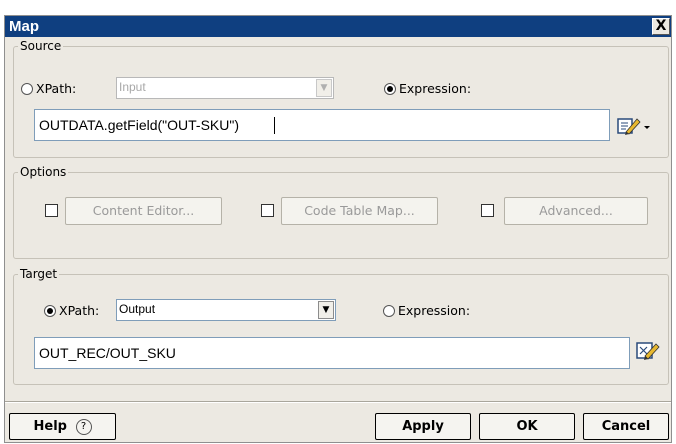  What do you see at coordinates (39, 274) in the screenshot?
I see `target-legend: Target` at bounding box center [39, 274].